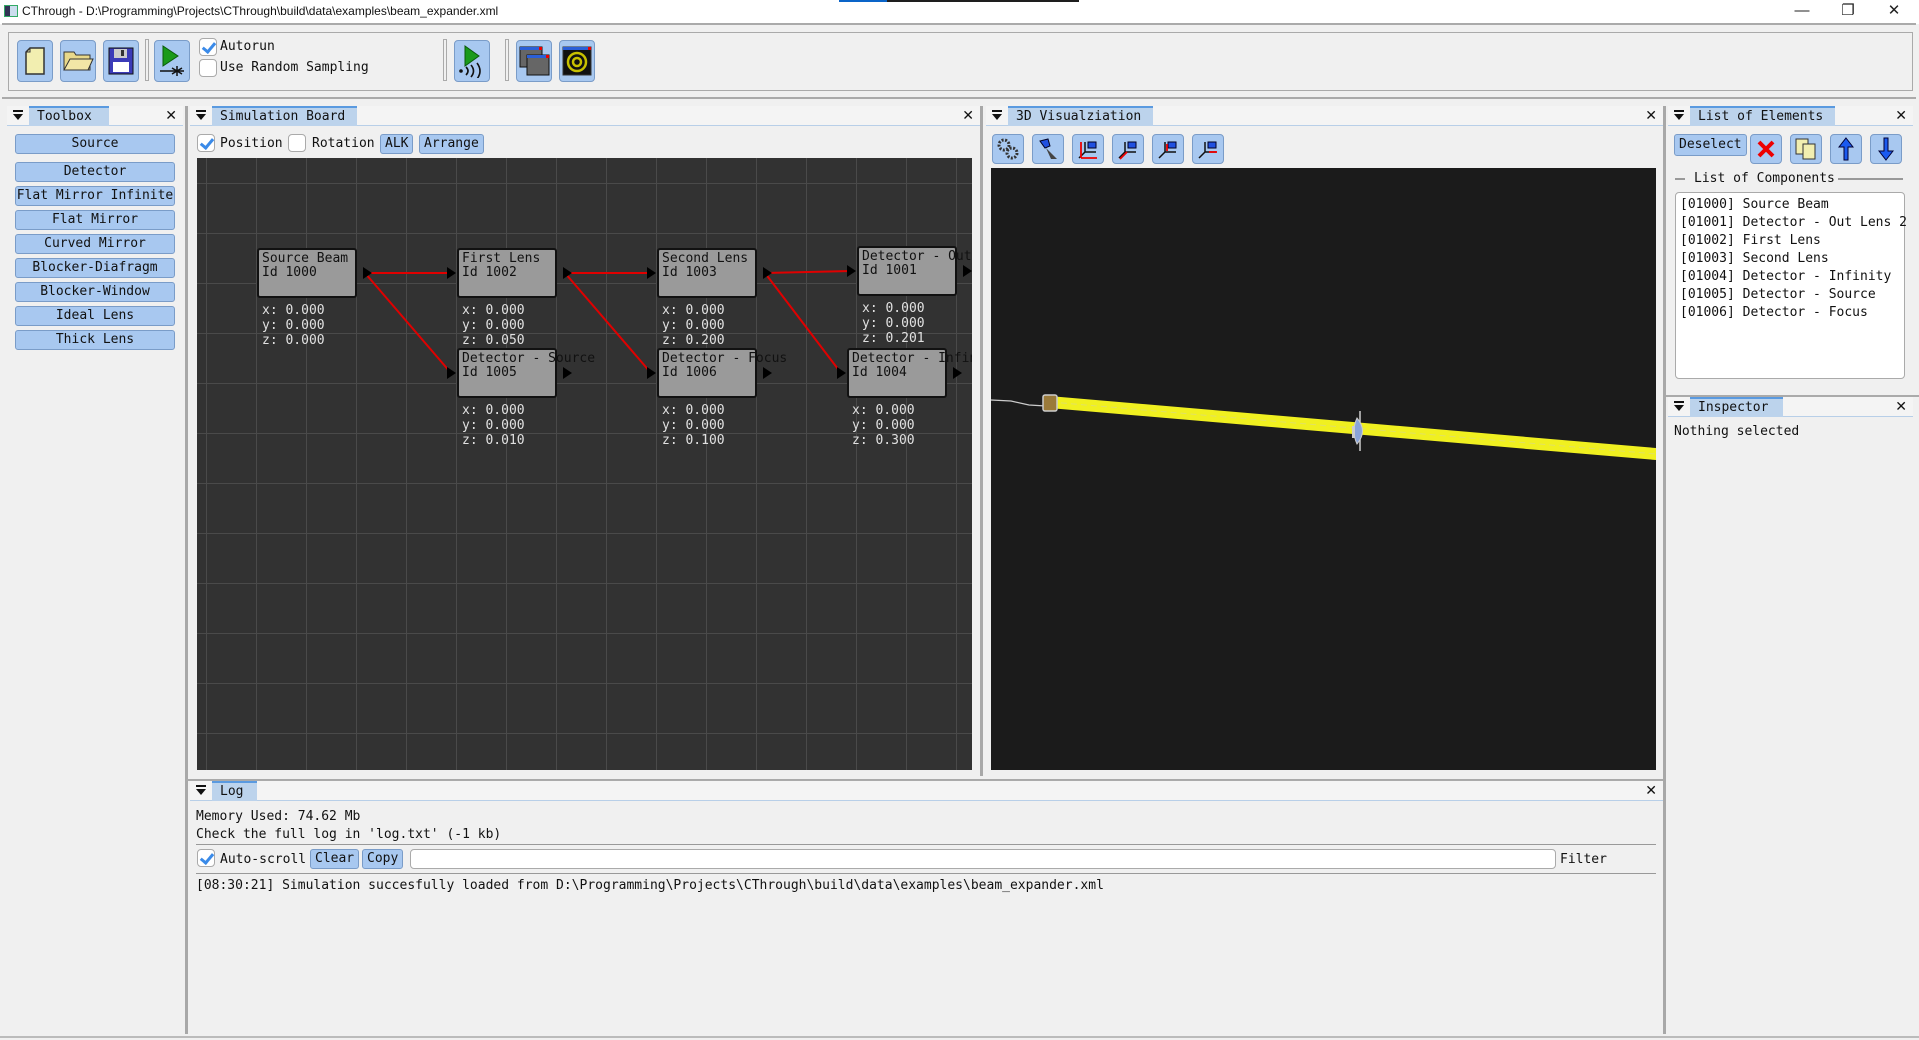 The width and height of the screenshot is (1919, 1040). I want to click on rotation-checkbox, so click(297, 143).